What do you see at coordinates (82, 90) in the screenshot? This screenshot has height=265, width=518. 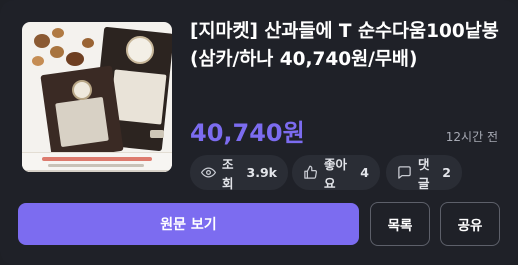 I see `package-front-seal-shape` at bounding box center [82, 90].